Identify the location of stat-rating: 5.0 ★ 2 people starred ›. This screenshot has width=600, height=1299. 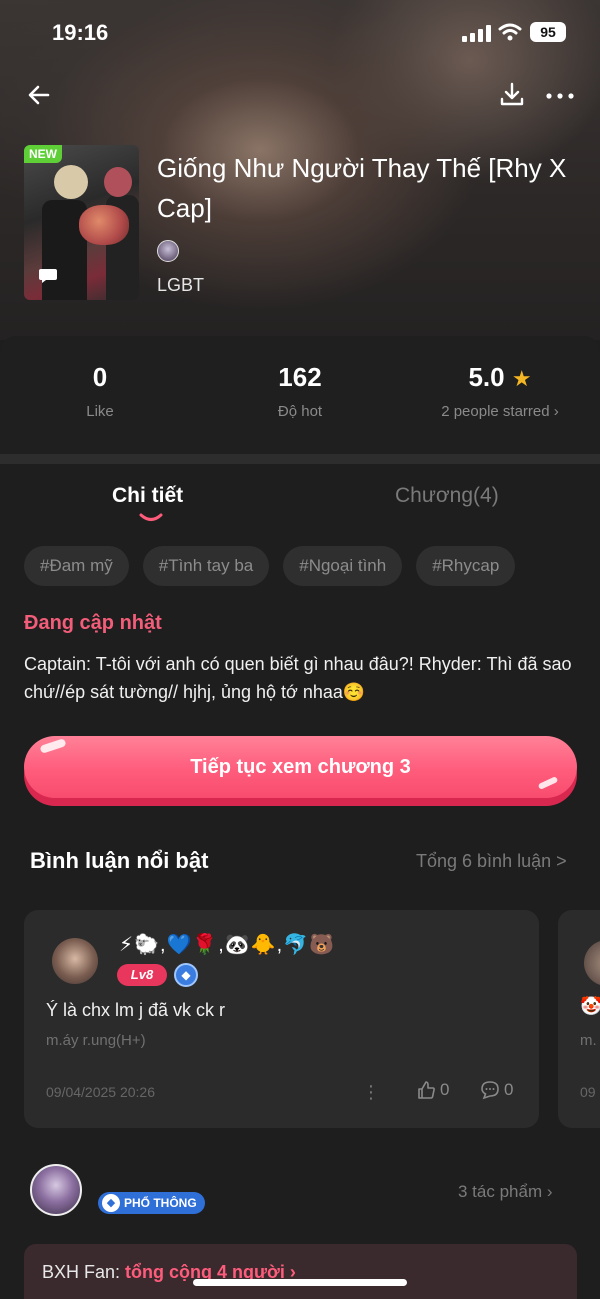
(500, 391).